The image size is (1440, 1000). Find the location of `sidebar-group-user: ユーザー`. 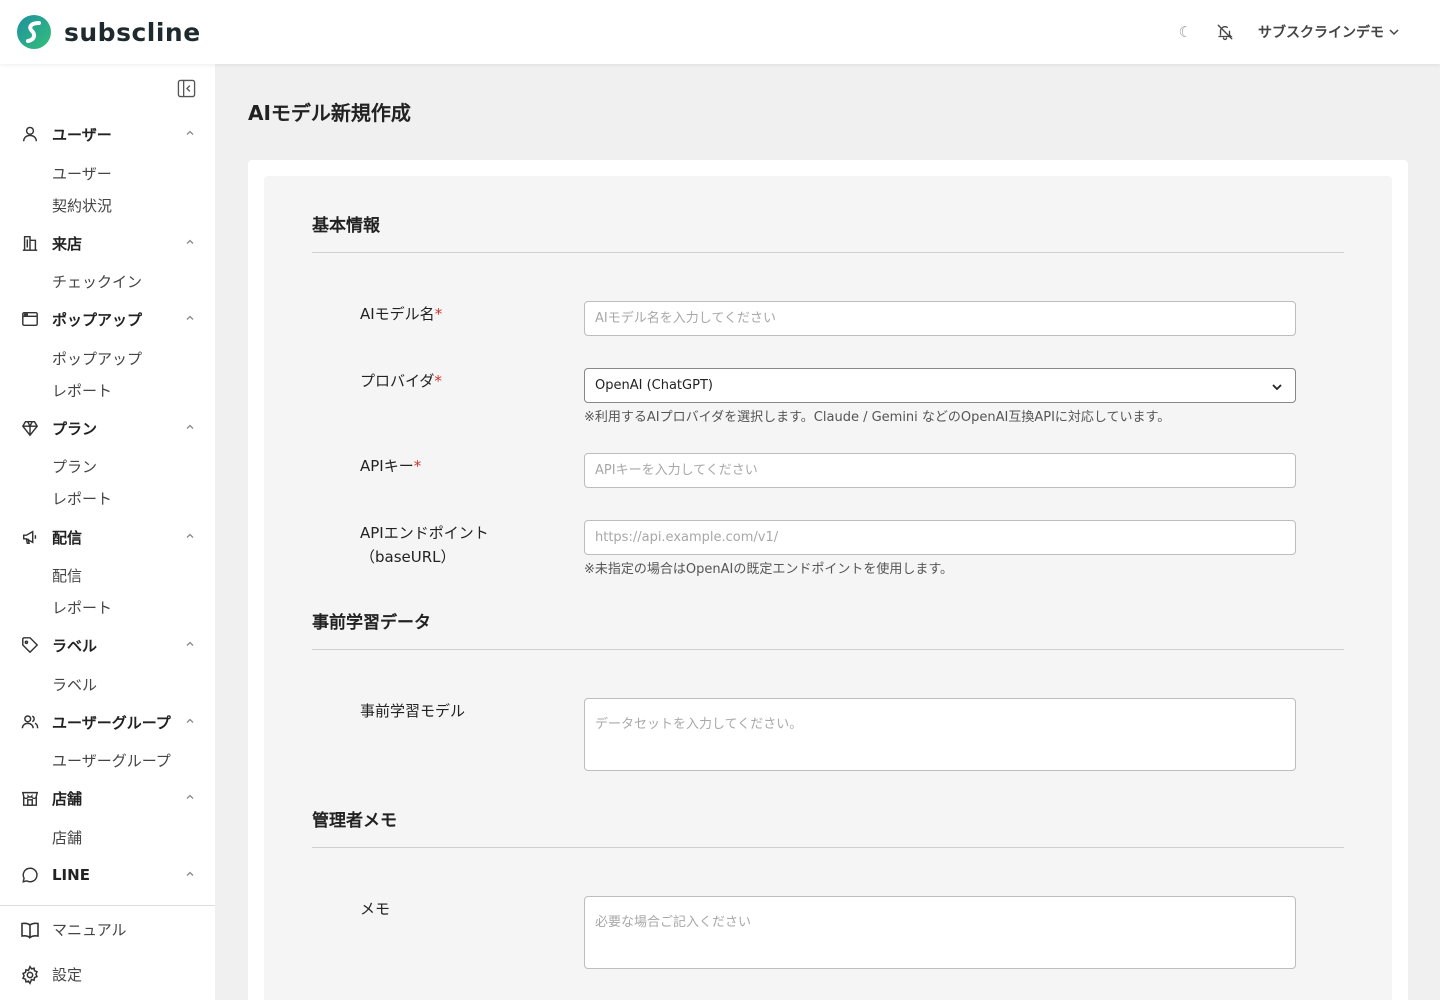

sidebar-group-user: ユーザー is located at coordinates (107, 134).